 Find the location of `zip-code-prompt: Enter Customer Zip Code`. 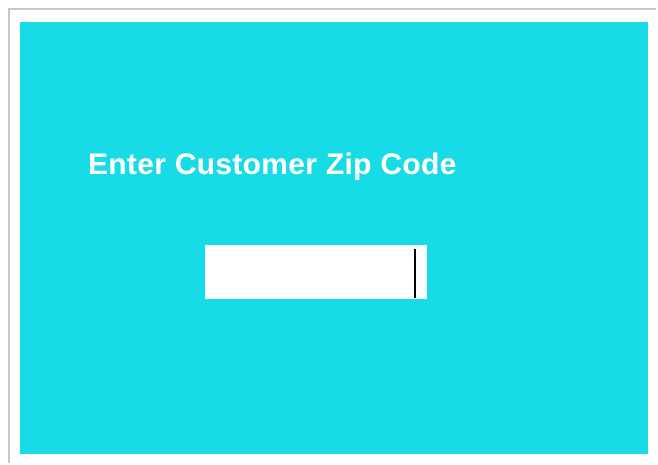

zip-code-prompt: Enter Customer Zip Code is located at coordinates (272, 164).